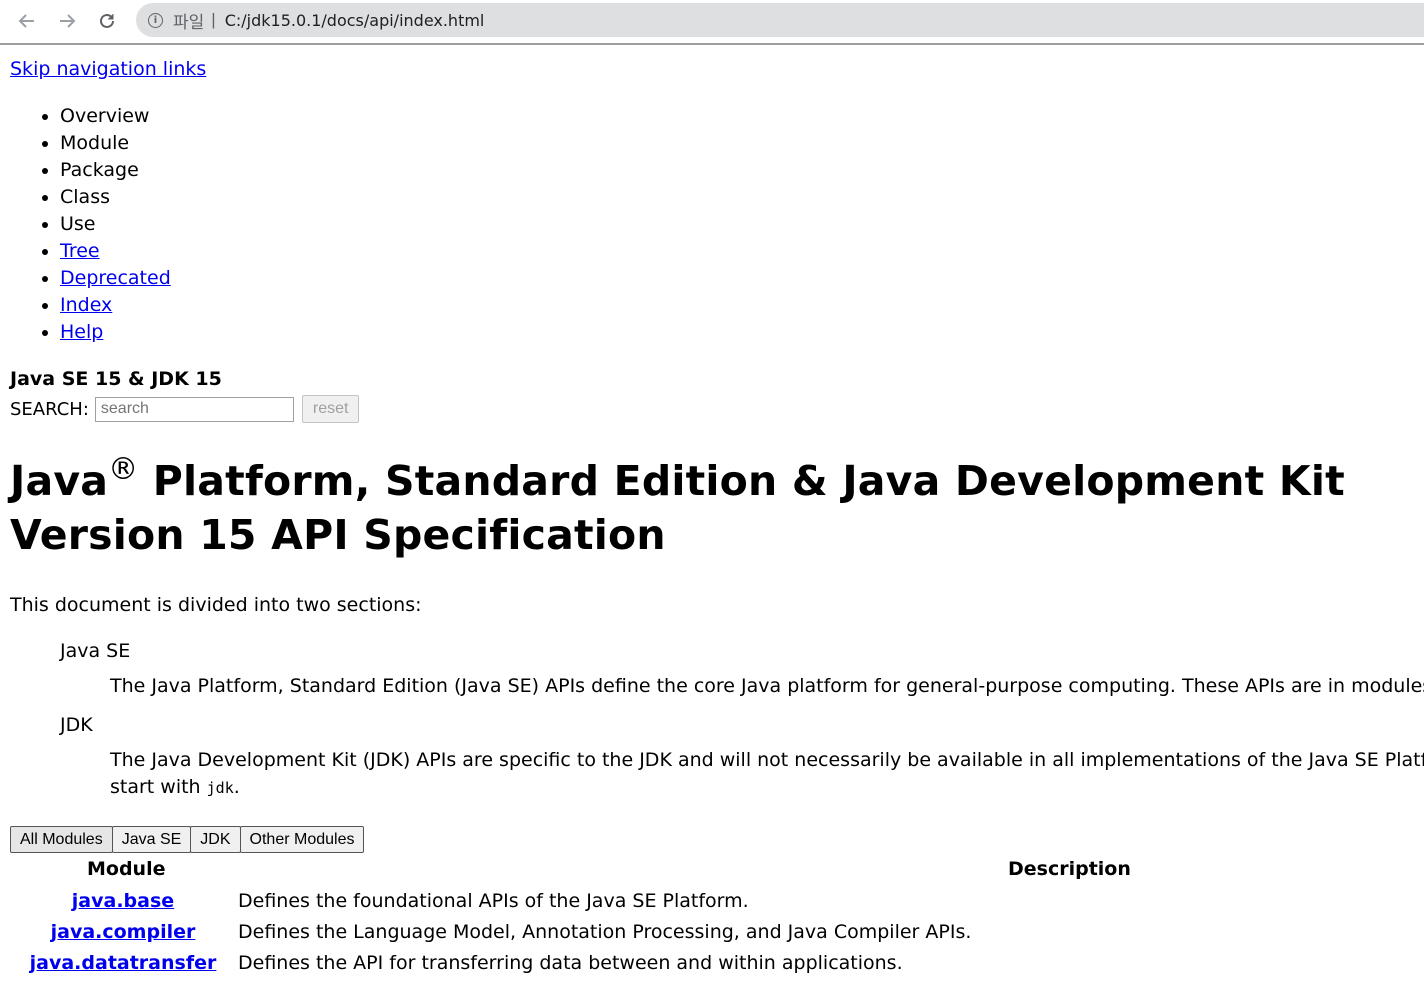 The height and width of the screenshot is (983, 1424). I want to click on jdk-cont-suffix: ., so click(236, 787).